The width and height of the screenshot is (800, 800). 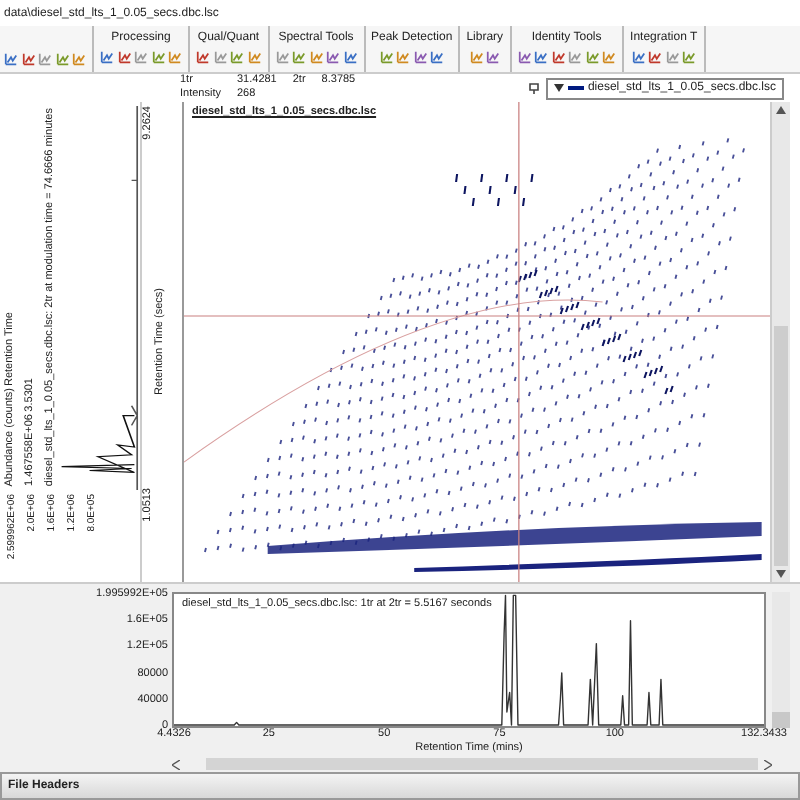 What do you see at coordinates (558, 88) in the screenshot?
I see `caret-icon` at bounding box center [558, 88].